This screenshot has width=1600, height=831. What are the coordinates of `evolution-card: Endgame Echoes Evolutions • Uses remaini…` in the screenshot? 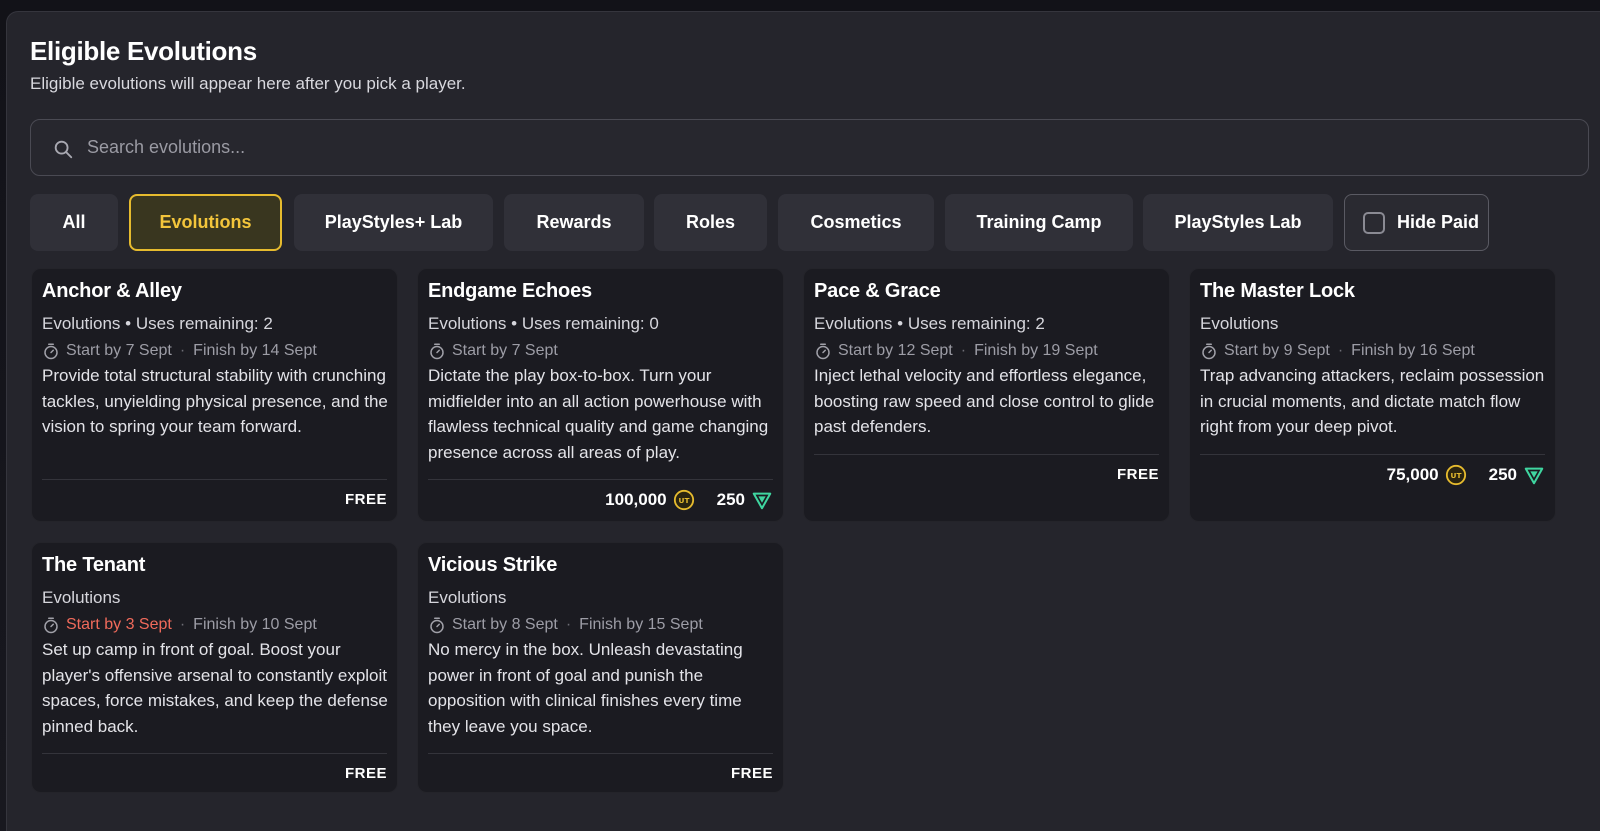 It's located at (600, 395).